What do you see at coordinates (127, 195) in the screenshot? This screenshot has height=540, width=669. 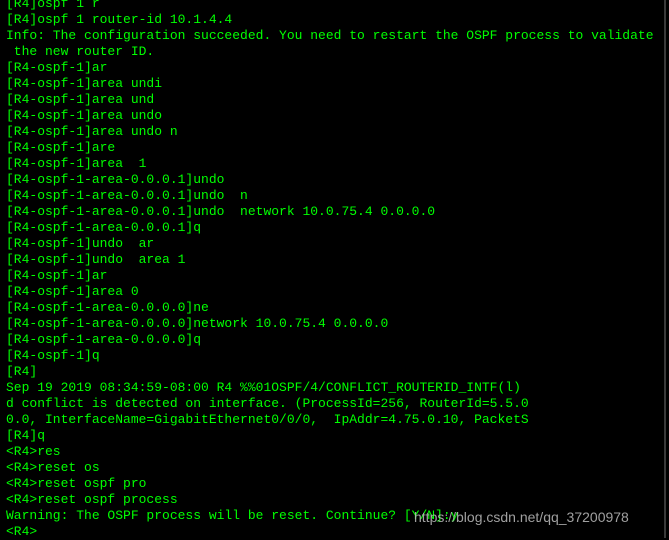 I see `terminal-line: [R4-ospf-1-area-0.0.0.1]undo n` at bounding box center [127, 195].